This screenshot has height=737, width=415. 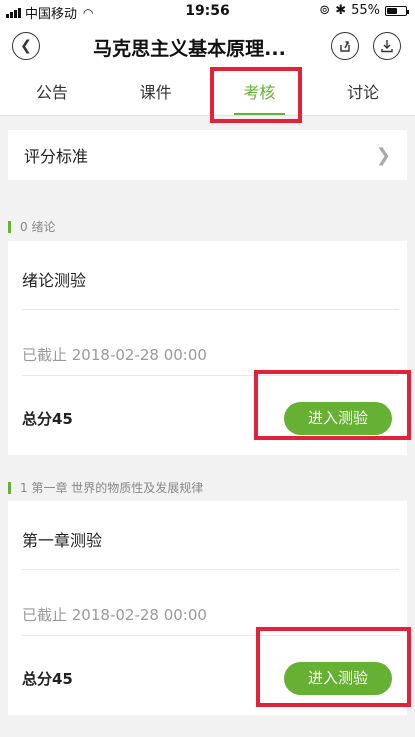 I want to click on tab-highlight-annotation, so click(x=256, y=95).